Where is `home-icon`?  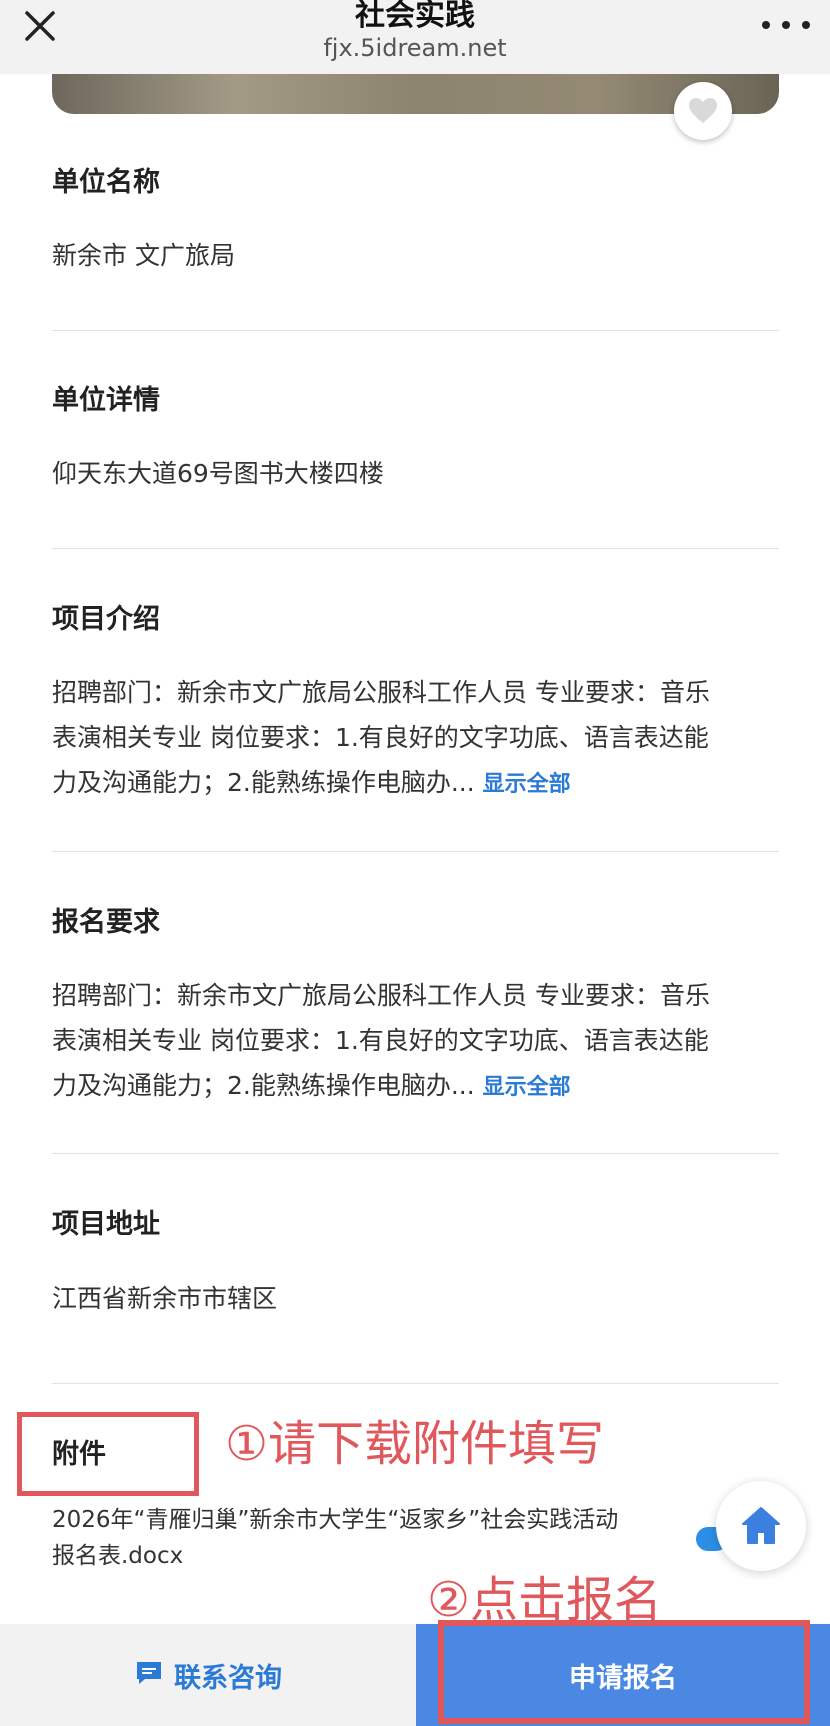 home-icon is located at coordinates (761, 1526).